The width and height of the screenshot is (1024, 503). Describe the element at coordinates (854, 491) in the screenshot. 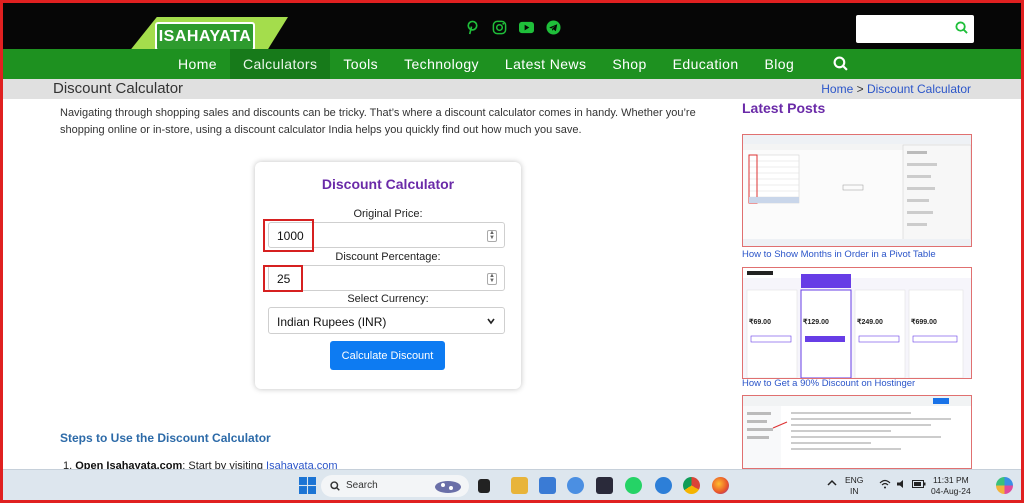

I see `language-line-2: IN` at that location.